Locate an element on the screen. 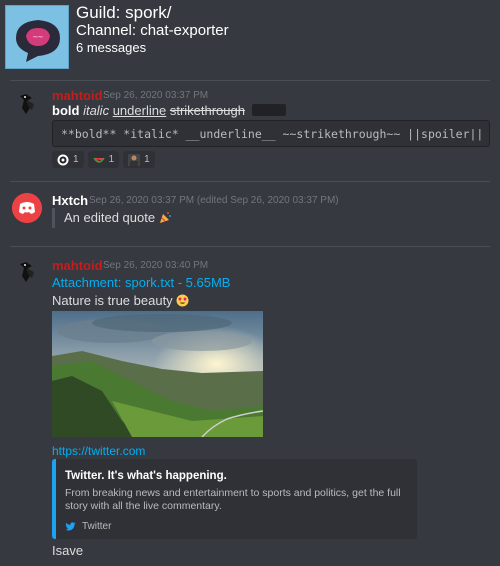 Image resolution: width=500 pixels, height=566 pixels. quote-text: An edited quote is located at coordinates (110, 217).